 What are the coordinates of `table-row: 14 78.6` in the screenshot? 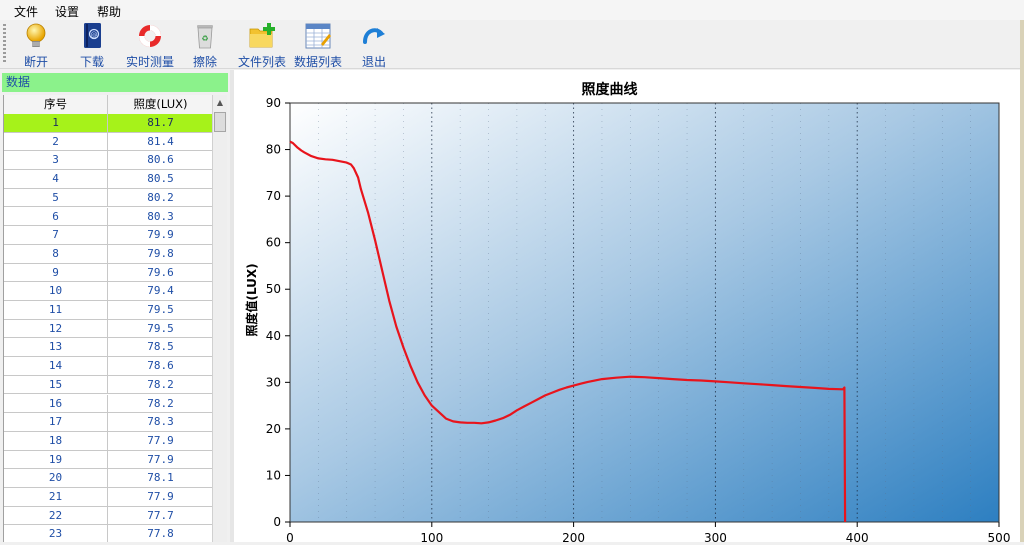 It's located at (108, 366).